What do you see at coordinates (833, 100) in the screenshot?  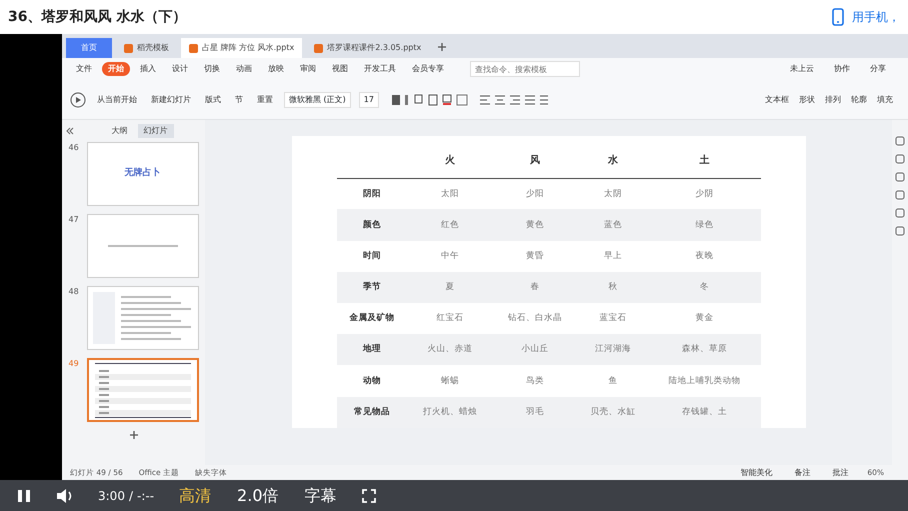 I see `ribbon-button: 排列` at bounding box center [833, 100].